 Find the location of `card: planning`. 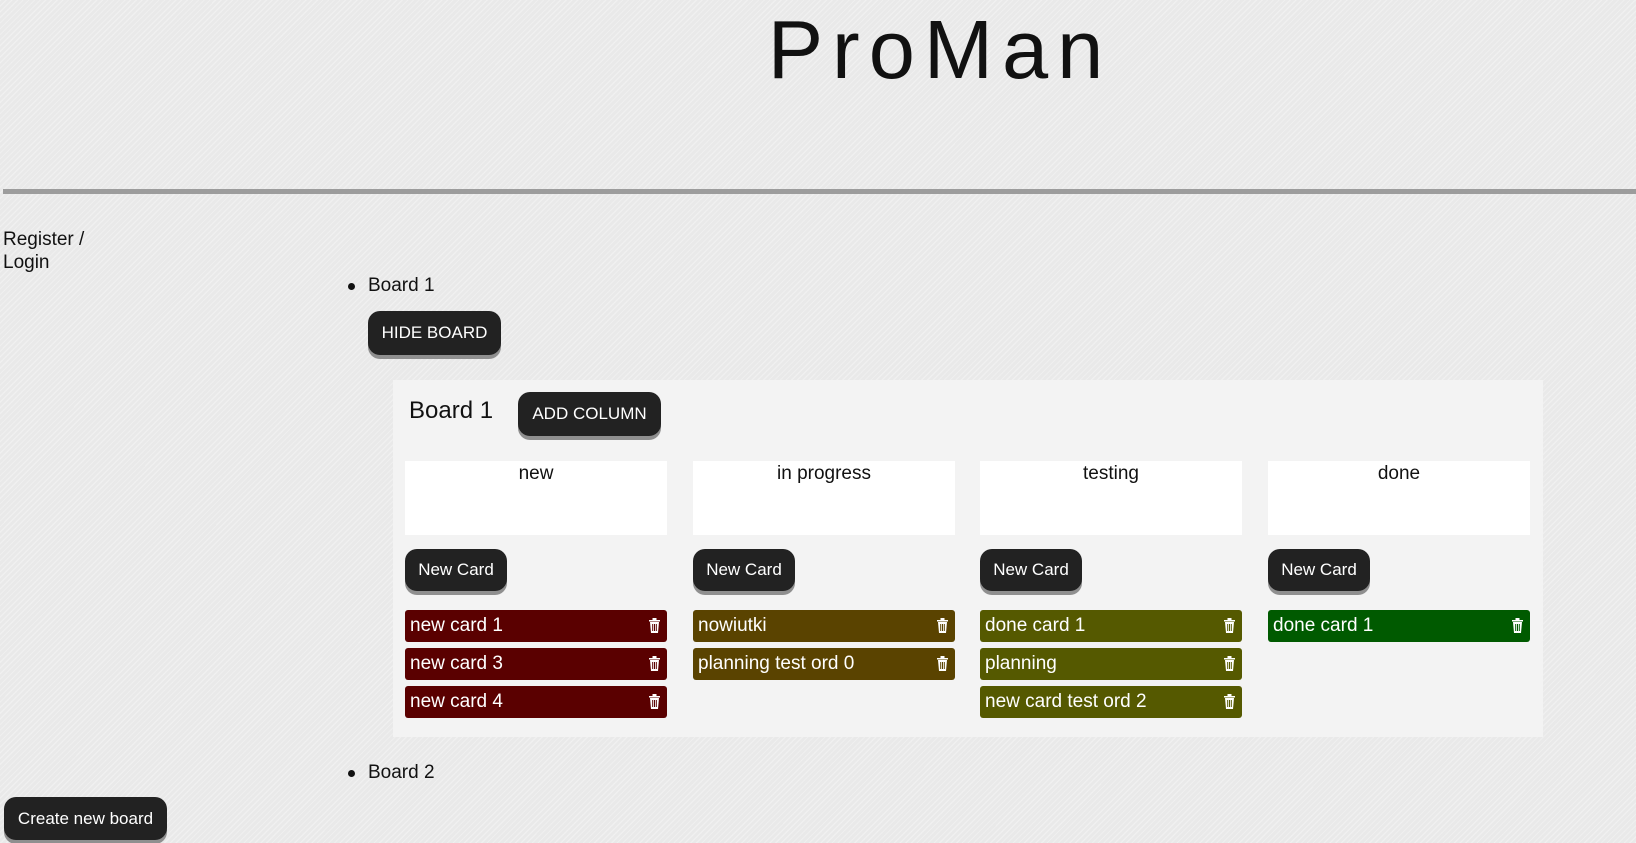

card: planning is located at coordinates (1111, 664).